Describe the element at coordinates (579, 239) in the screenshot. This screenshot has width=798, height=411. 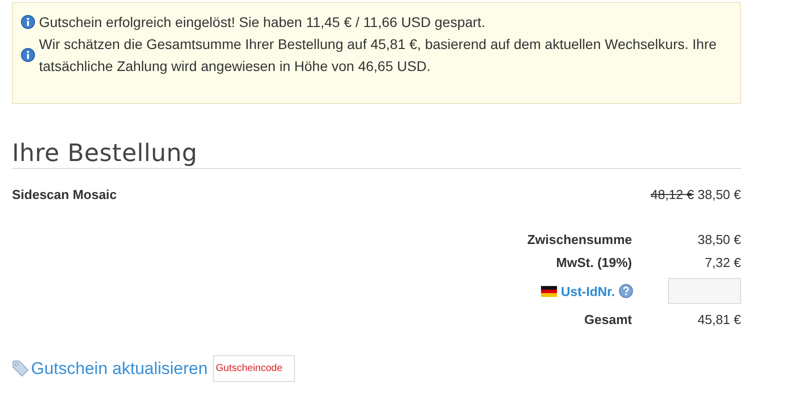
I see `total-label: Zwischensumme` at that location.